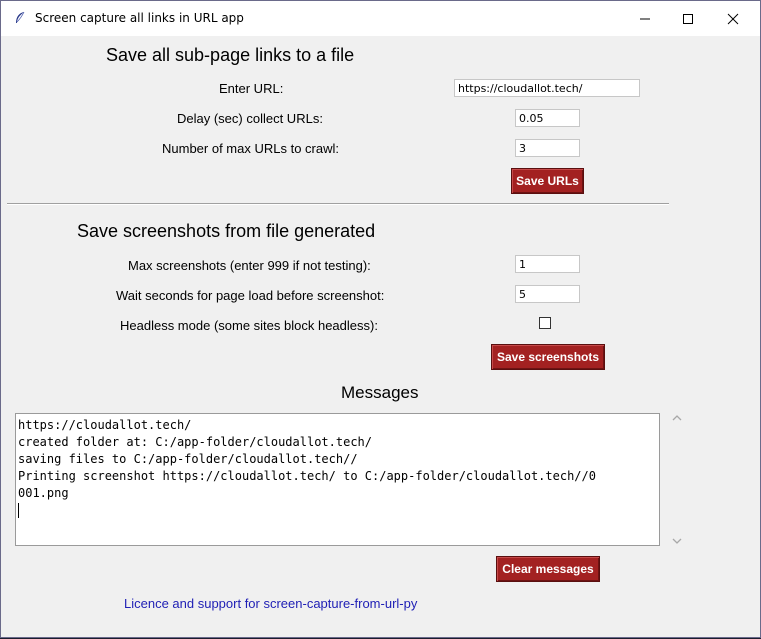 This screenshot has height=639, width=761. I want to click on maximize-button, so click(688, 18).